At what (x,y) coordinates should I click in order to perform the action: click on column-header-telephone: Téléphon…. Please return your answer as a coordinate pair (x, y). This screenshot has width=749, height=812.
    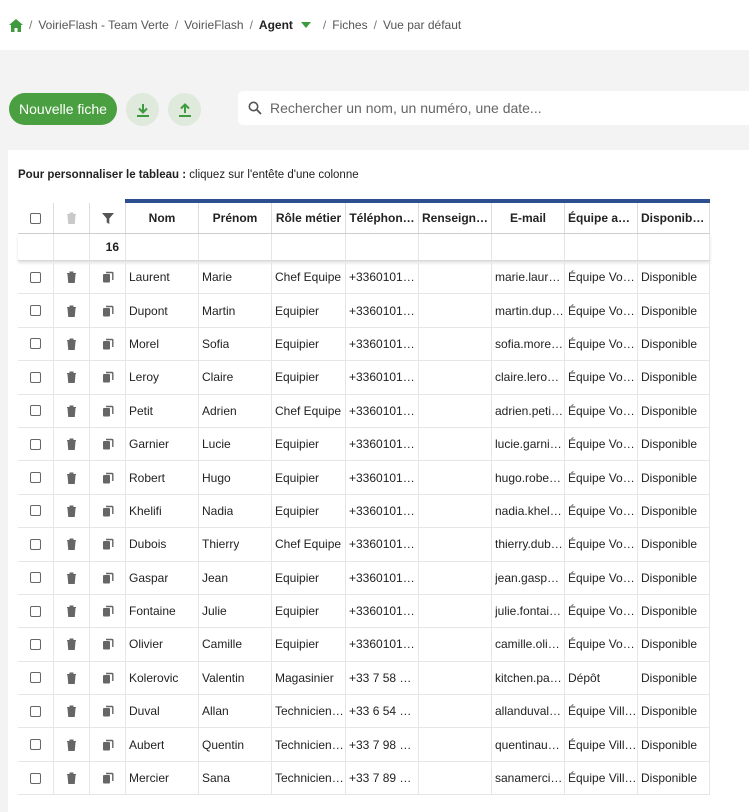
    Looking at the image, I should click on (382, 218).